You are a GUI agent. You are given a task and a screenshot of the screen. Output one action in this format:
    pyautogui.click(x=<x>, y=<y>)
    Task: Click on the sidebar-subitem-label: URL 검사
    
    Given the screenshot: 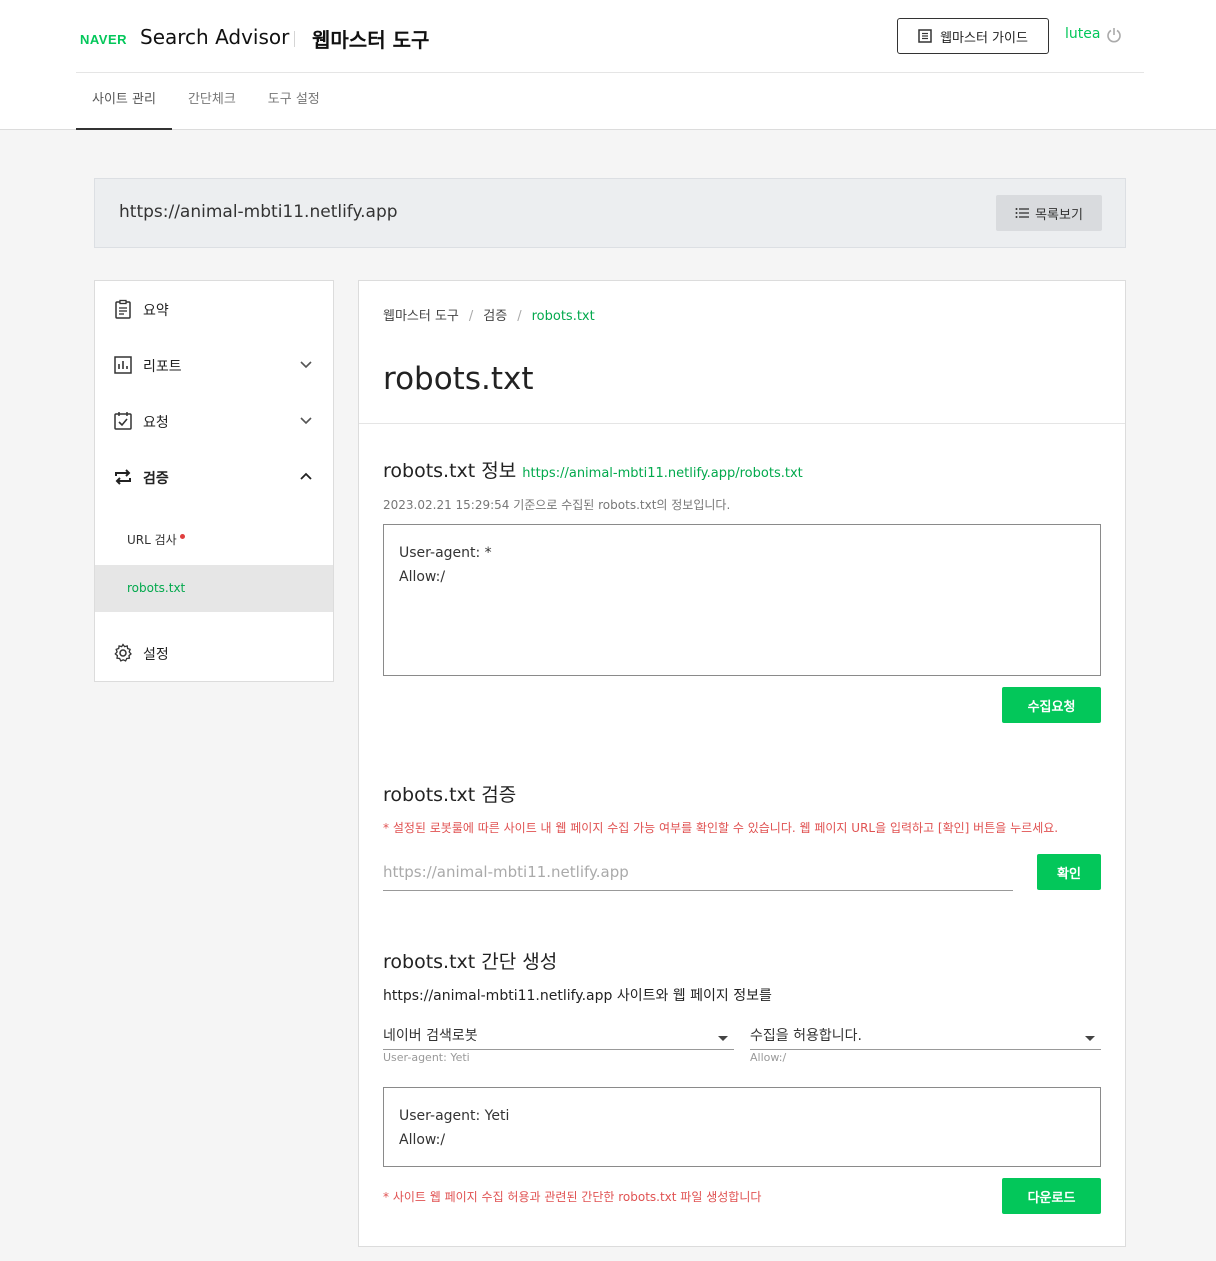 What is the action you would take?
    pyautogui.click(x=152, y=540)
    